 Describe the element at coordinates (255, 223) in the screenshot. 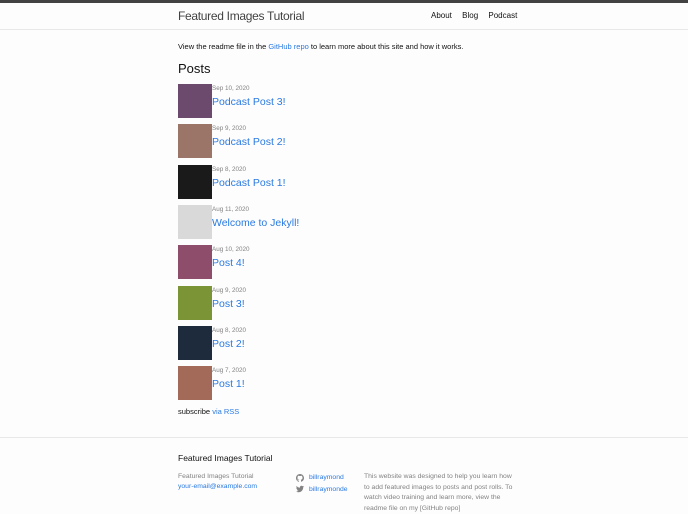

I see `post-title-link: Welcome to Jekyll!` at that location.